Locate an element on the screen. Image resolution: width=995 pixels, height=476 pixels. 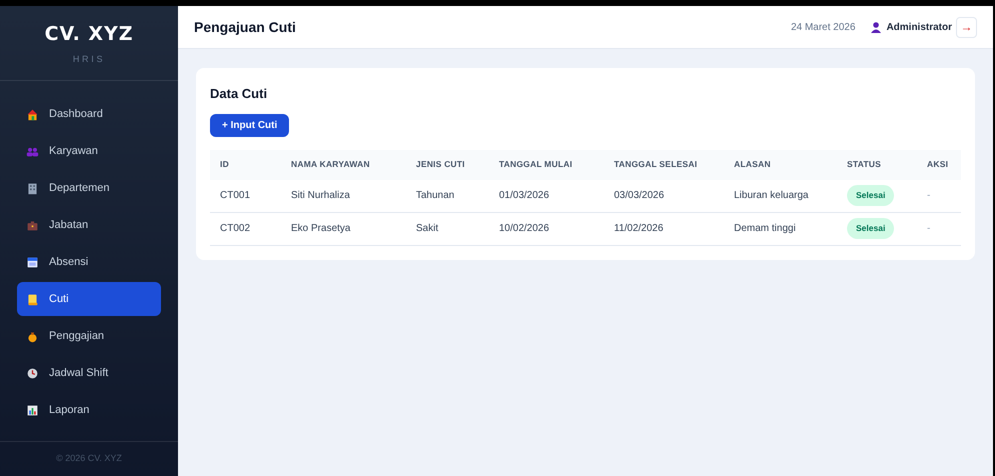
nav-item: Penggajian is located at coordinates (89, 336).